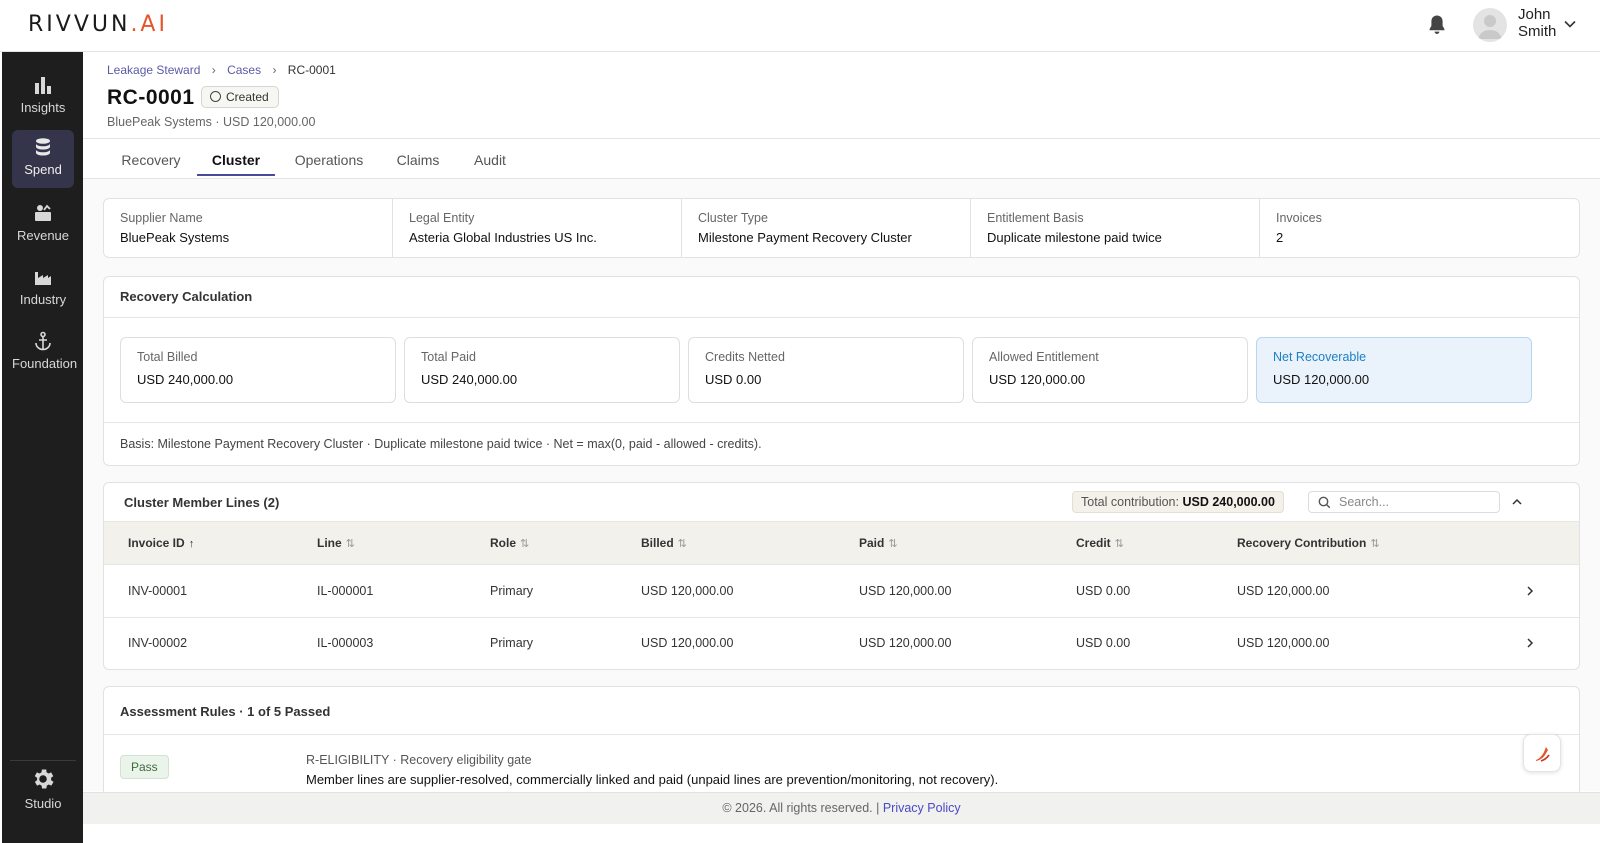 The width and height of the screenshot is (1600, 843). I want to click on sort-ascending-icon: ↑, so click(191, 544).